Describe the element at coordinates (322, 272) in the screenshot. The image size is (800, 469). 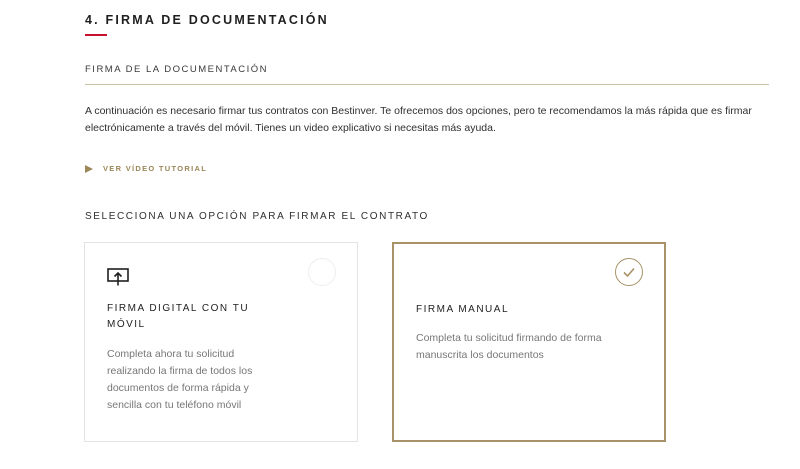
I see `radio-digital-signature` at that location.